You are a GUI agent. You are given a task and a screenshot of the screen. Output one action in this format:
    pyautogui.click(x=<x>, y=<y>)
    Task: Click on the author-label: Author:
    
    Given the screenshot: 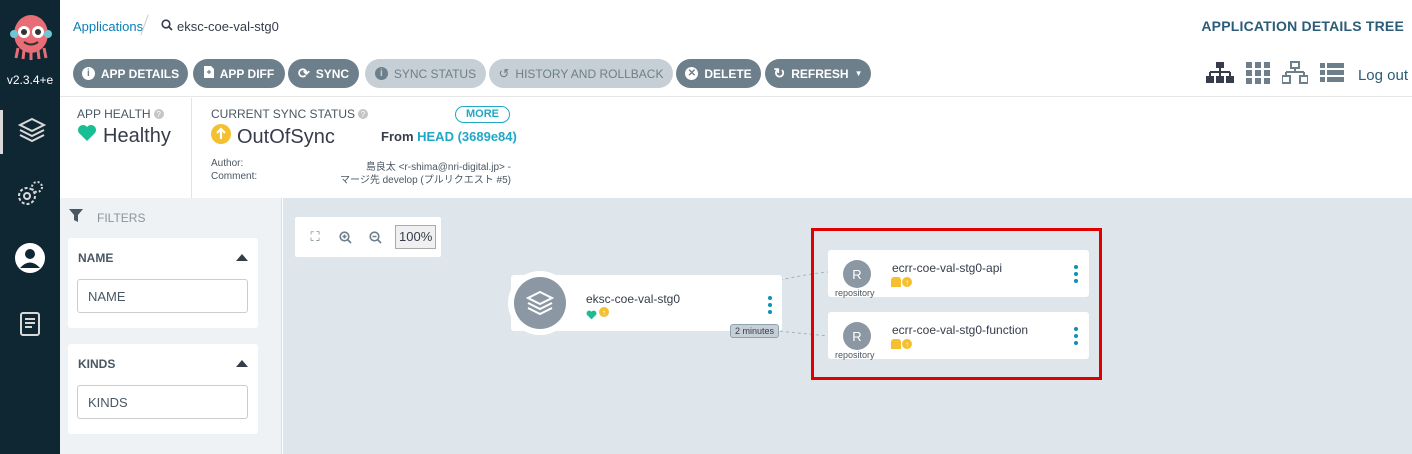 What is the action you would take?
    pyautogui.click(x=227, y=163)
    